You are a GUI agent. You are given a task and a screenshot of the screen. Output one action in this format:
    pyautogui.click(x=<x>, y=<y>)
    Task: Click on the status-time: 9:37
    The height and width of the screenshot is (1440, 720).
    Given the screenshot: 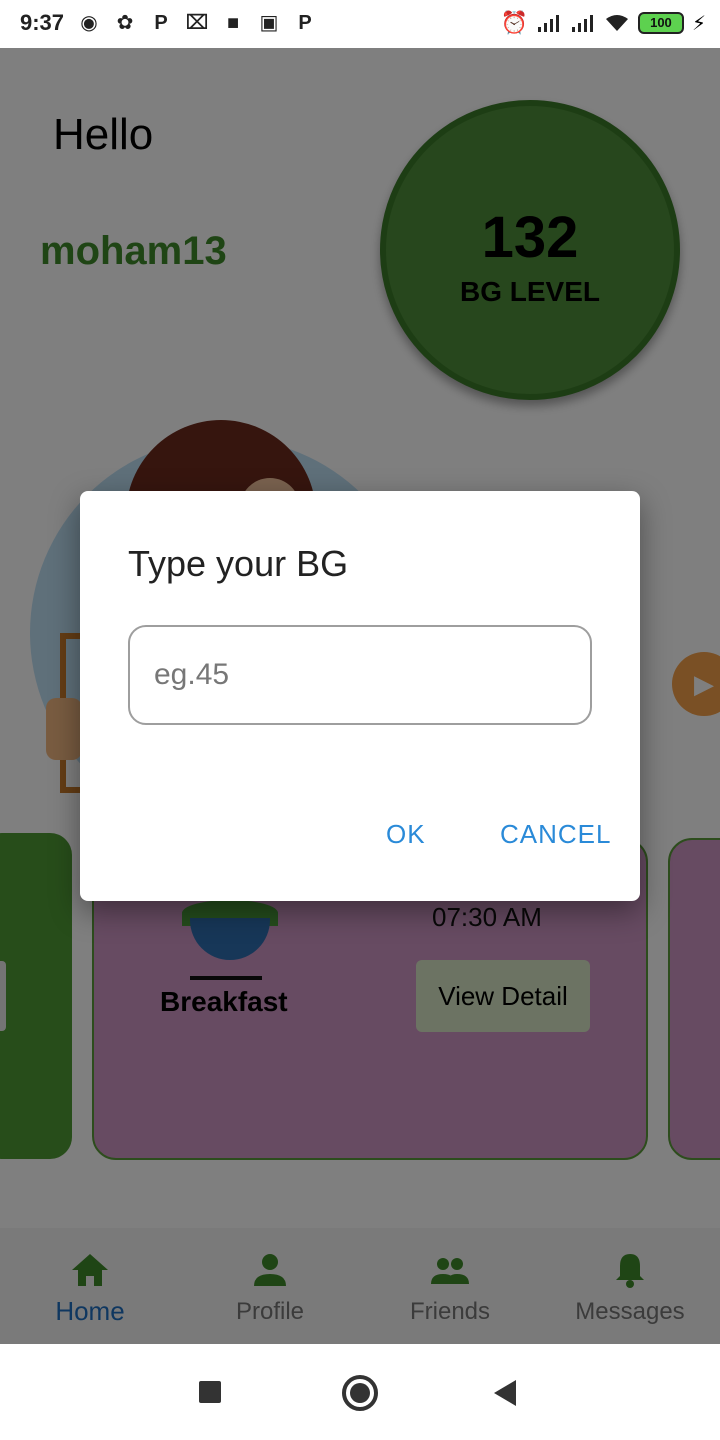 What is the action you would take?
    pyautogui.click(x=42, y=22)
    